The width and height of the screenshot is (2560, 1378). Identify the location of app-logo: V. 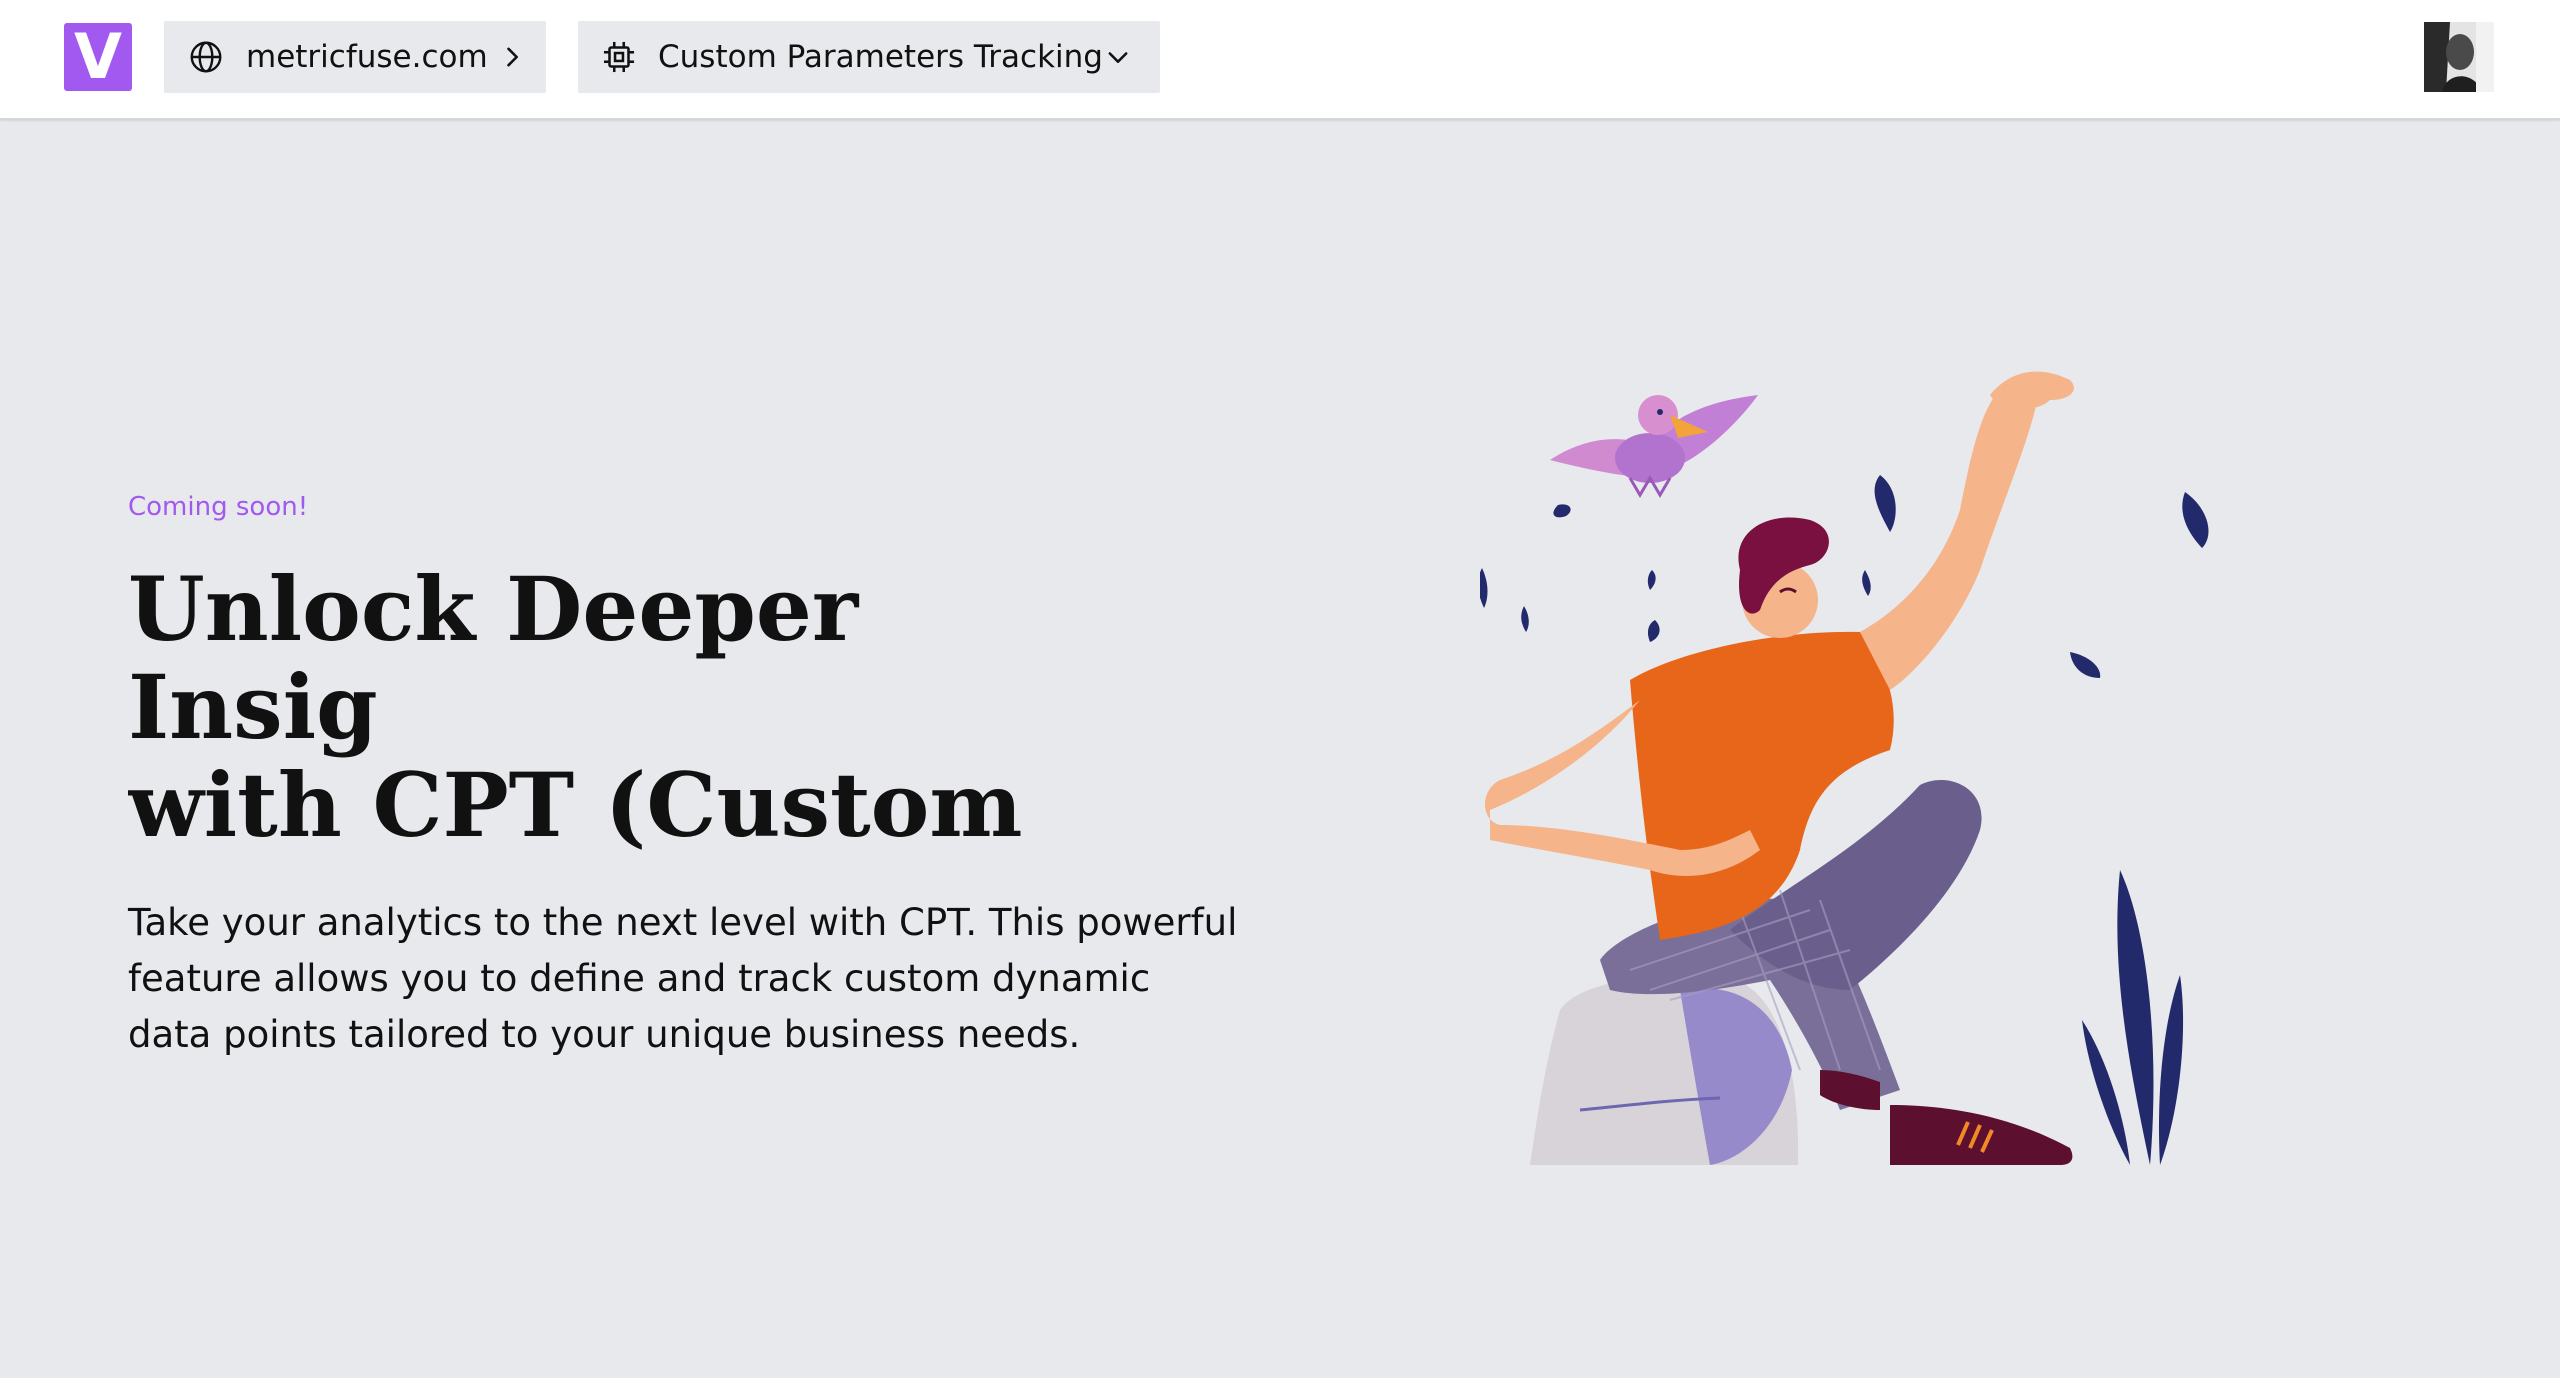
(98, 57).